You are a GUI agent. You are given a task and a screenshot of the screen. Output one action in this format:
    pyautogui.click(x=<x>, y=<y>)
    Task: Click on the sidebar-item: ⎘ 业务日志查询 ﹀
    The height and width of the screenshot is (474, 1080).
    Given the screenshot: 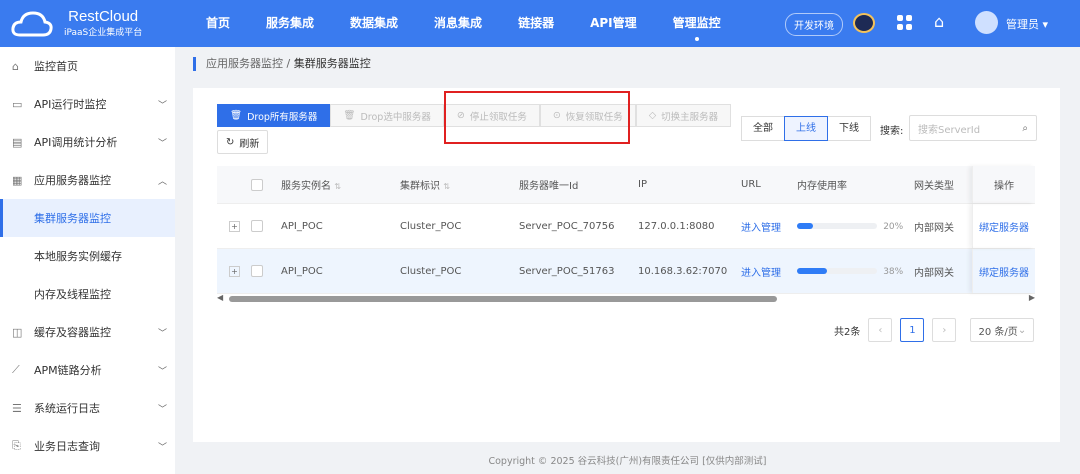 What is the action you would take?
    pyautogui.click(x=87, y=446)
    